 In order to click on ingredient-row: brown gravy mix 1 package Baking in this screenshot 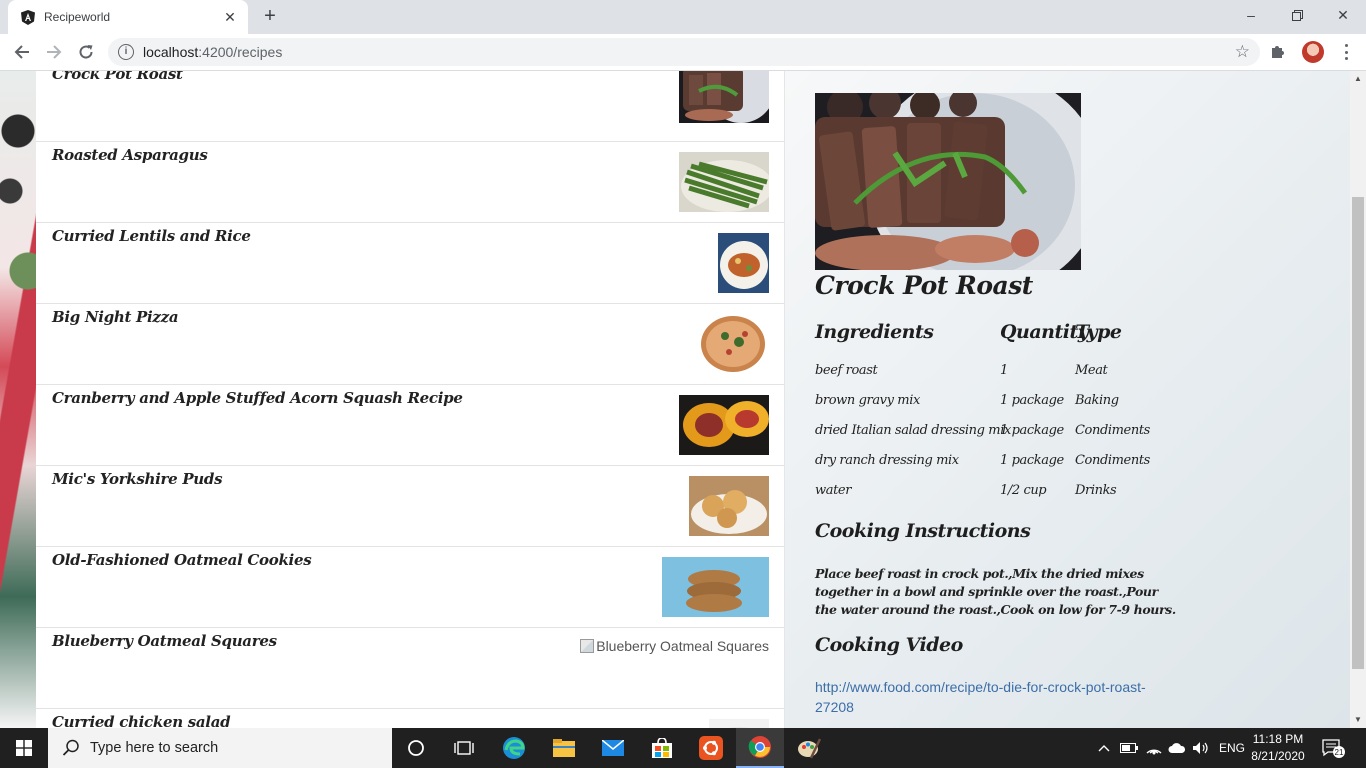, I will do `click(980, 408)`.